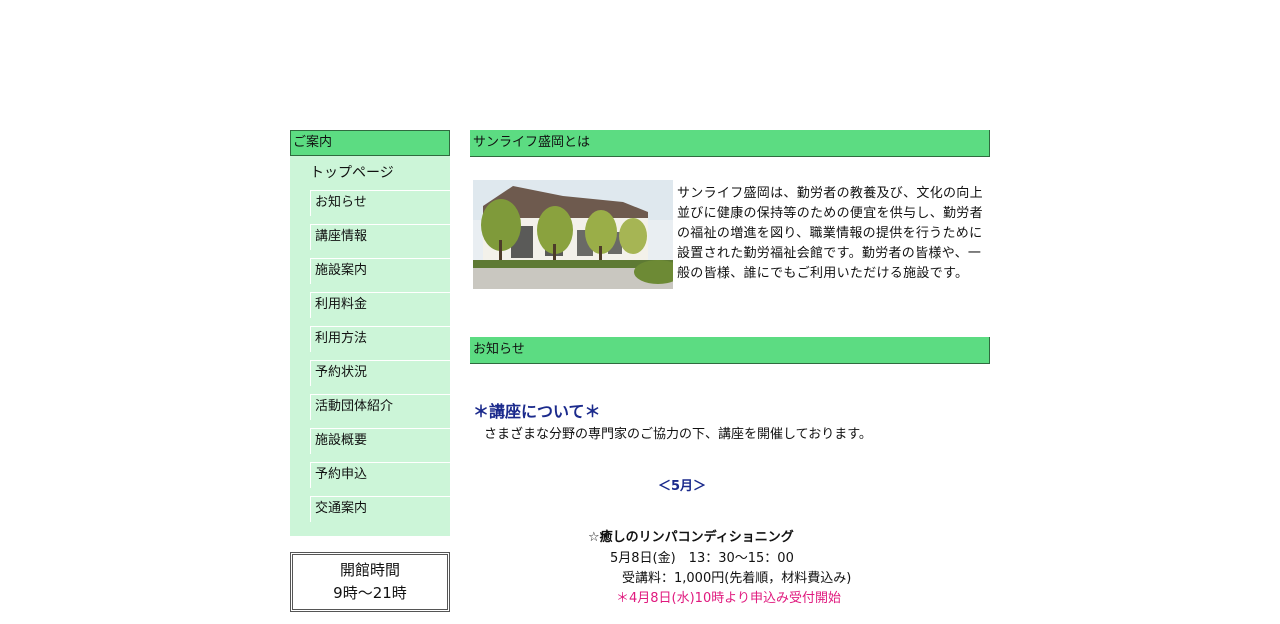 This screenshot has height=624, width=1280. What do you see at coordinates (537, 411) in the screenshot?
I see `course-title: ＊講座について＊` at bounding box center [537, 411].